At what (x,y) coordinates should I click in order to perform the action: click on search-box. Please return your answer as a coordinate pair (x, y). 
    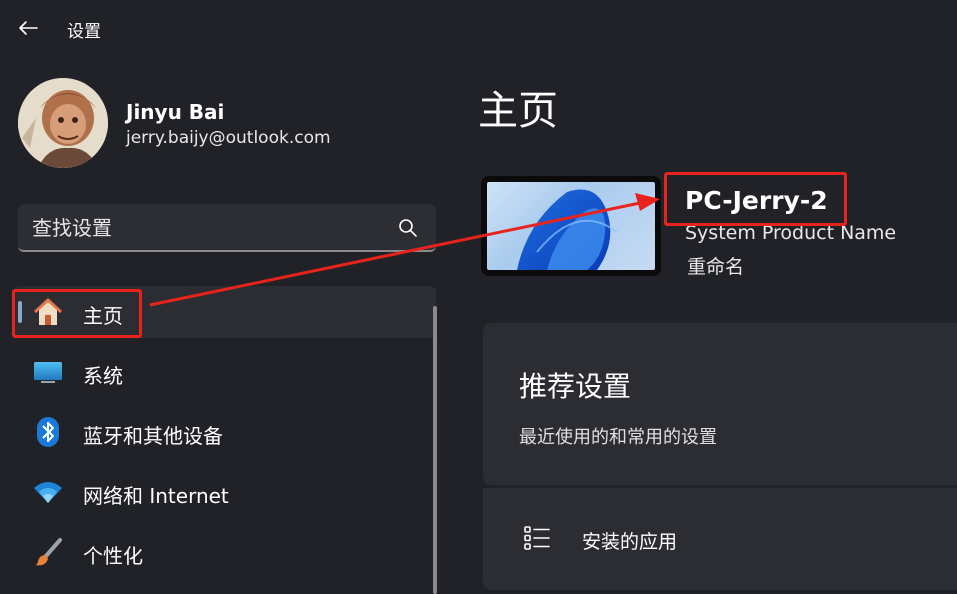
    Looking at the image, I should click on (227, 228).